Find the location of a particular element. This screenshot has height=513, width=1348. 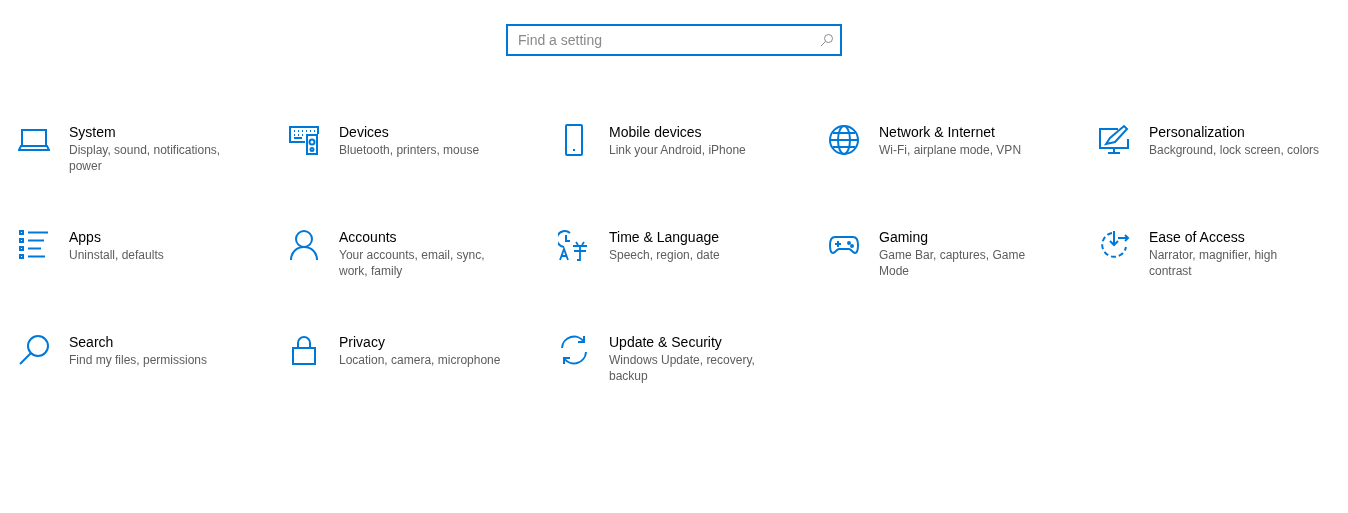

category-description: Find my files, permissions is located at coordinates (139, 360).